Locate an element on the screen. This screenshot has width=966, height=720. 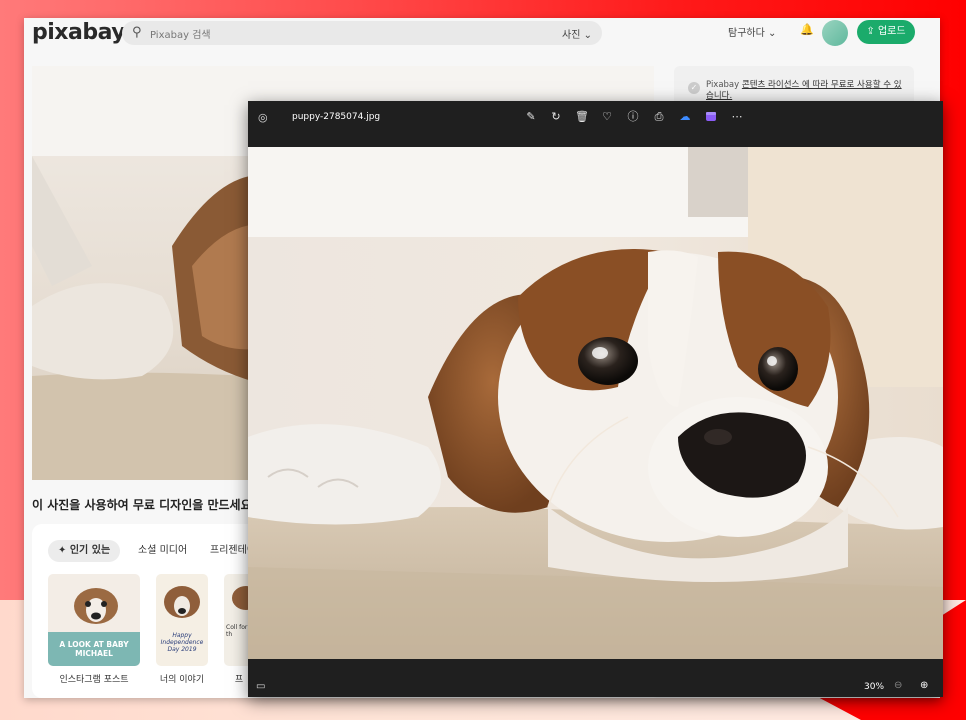
license-prefix: Pixabay is located at coordinates (724, 85).